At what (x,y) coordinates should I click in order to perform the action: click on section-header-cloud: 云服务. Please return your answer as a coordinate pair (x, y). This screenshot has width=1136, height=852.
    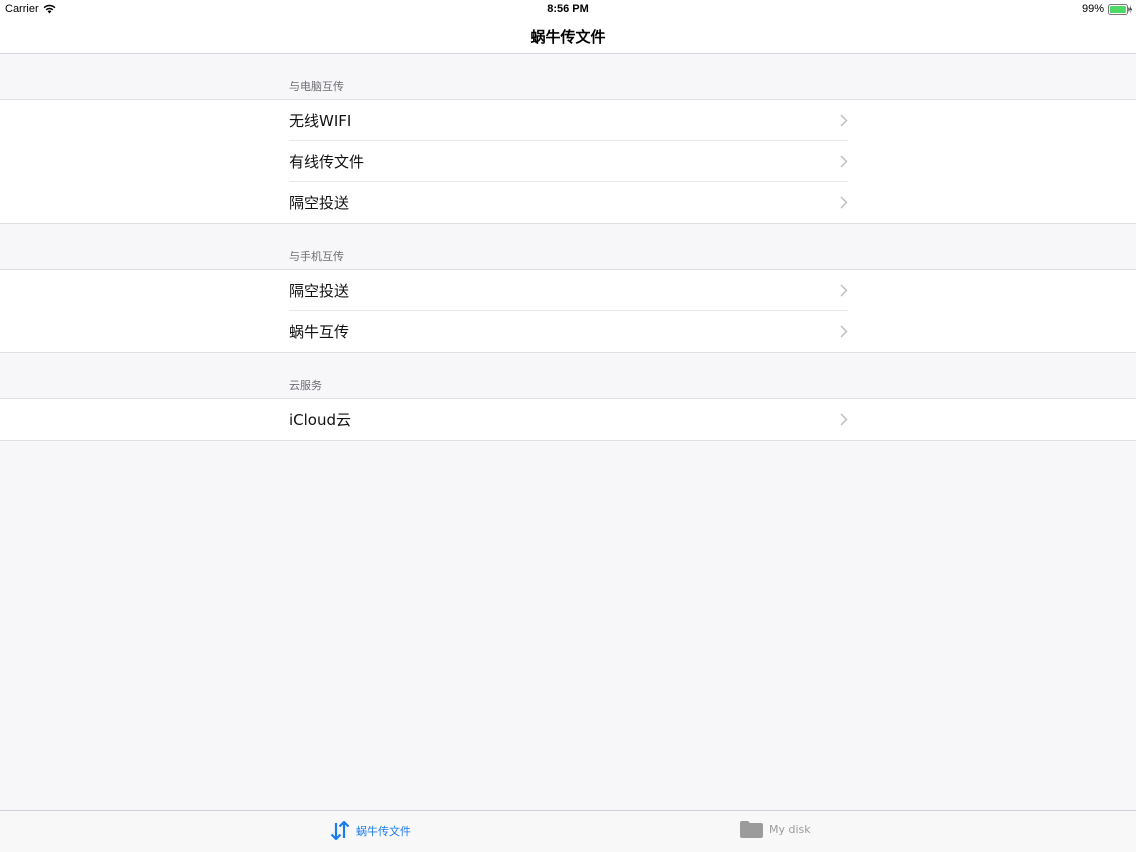
    Looking at the image, I should click on (568, 375).